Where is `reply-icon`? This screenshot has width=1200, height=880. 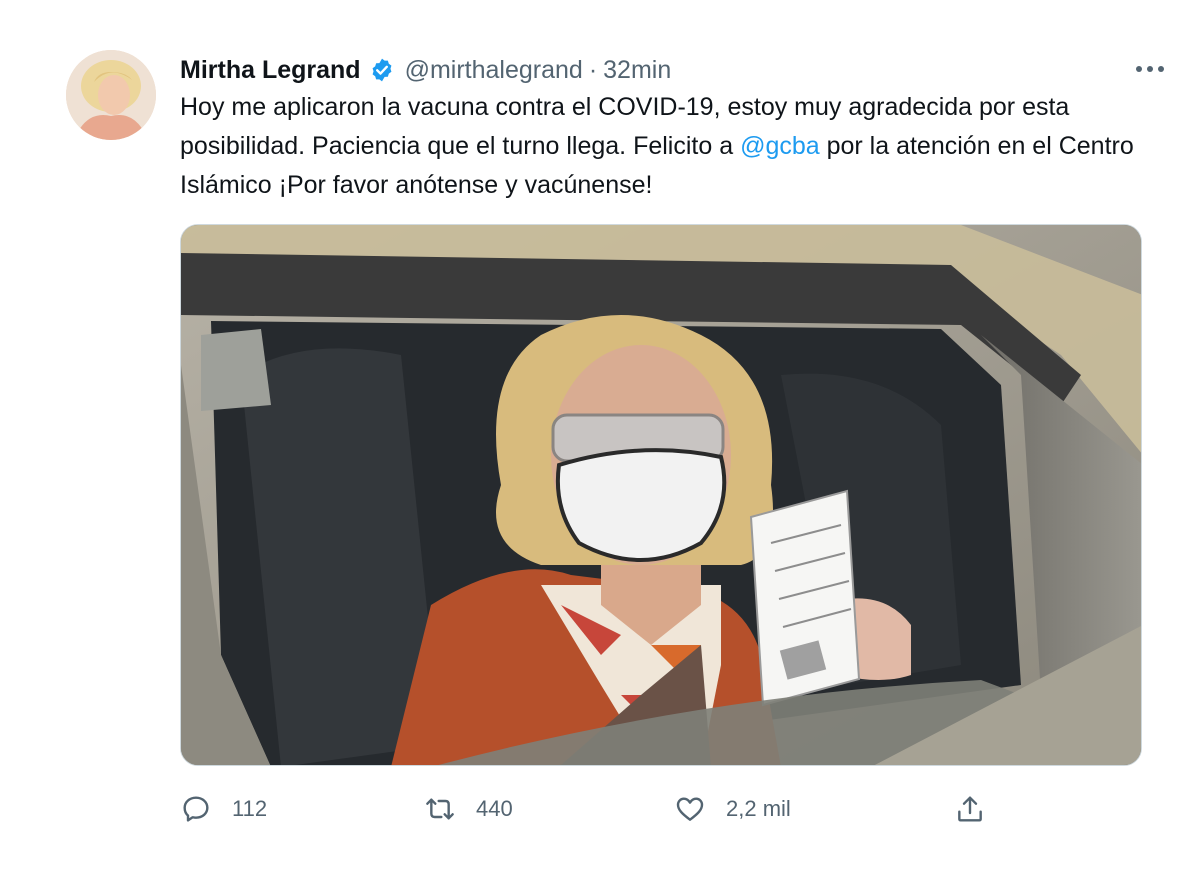 reply-icon is located at coordinates (196, 809).